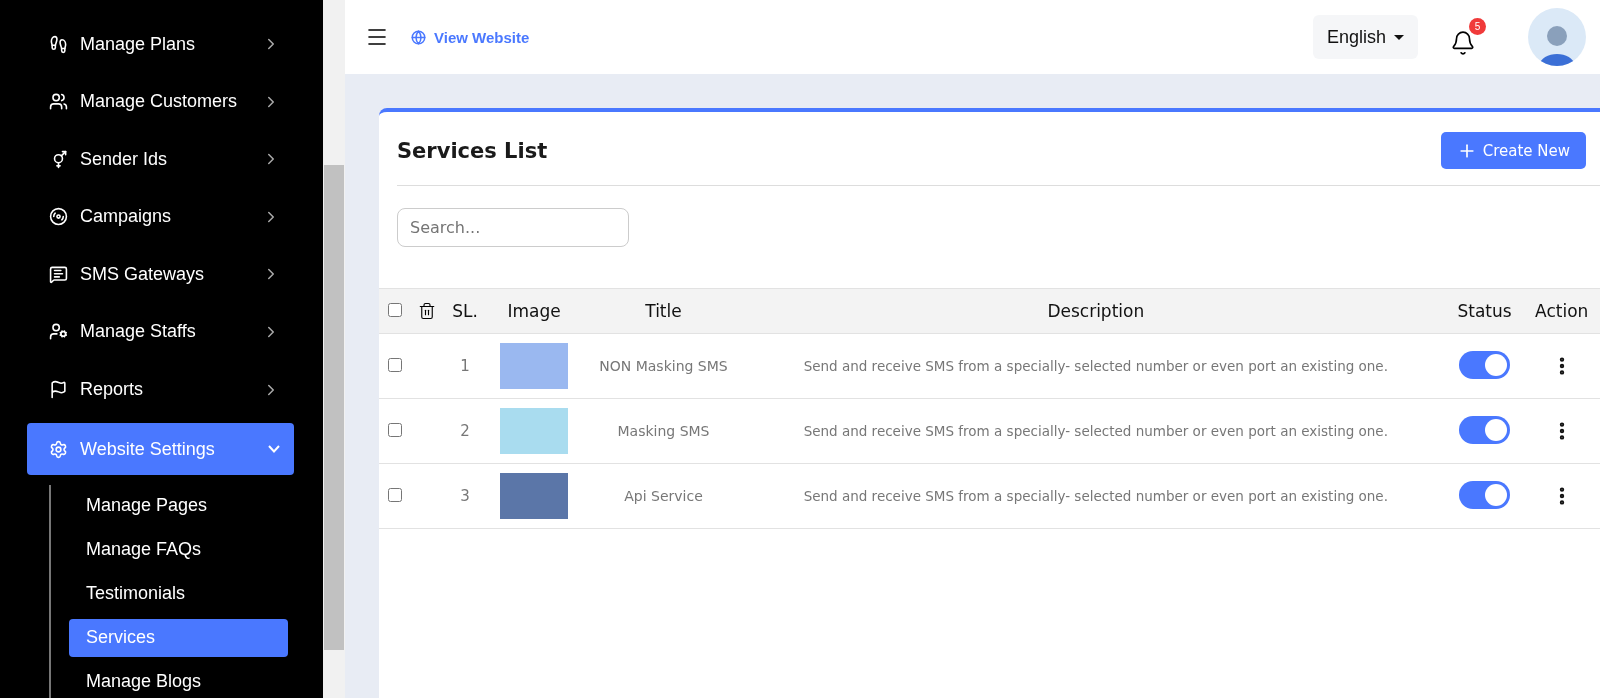 This screenshot has width=1600, height=698. I want to click on chevron-down-icon, so click(274, 449).